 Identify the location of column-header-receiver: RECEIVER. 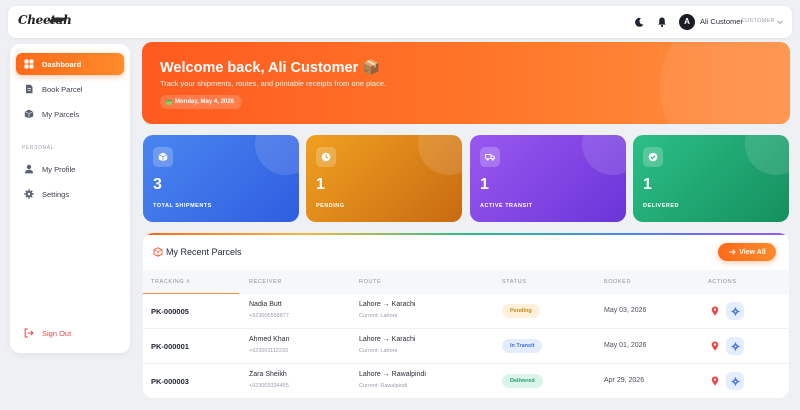
(265, 282).